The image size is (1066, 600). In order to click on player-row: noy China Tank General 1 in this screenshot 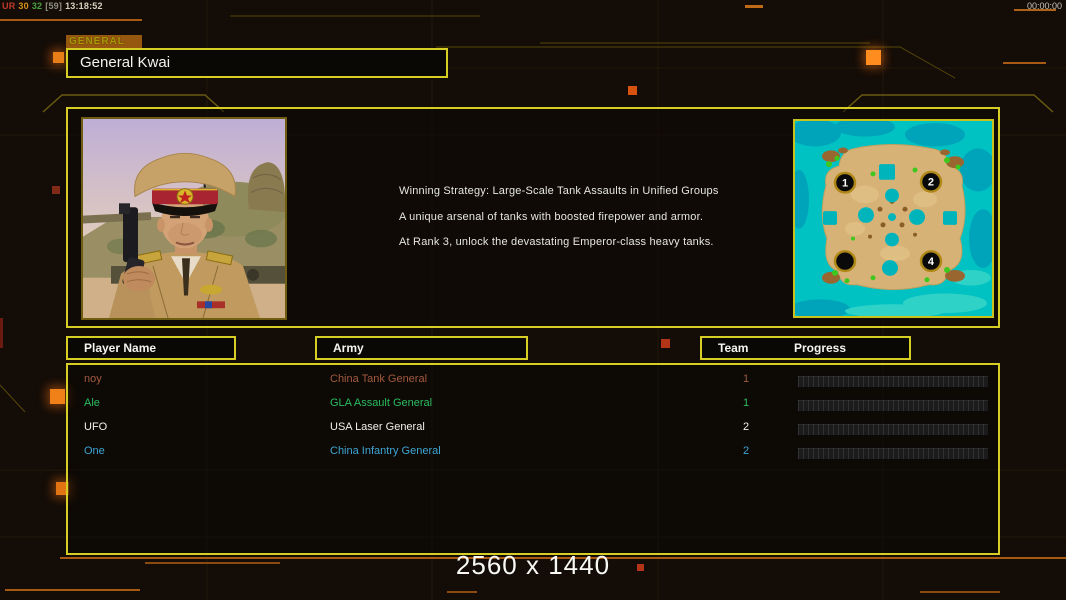, I will do `click(533, 381)`.